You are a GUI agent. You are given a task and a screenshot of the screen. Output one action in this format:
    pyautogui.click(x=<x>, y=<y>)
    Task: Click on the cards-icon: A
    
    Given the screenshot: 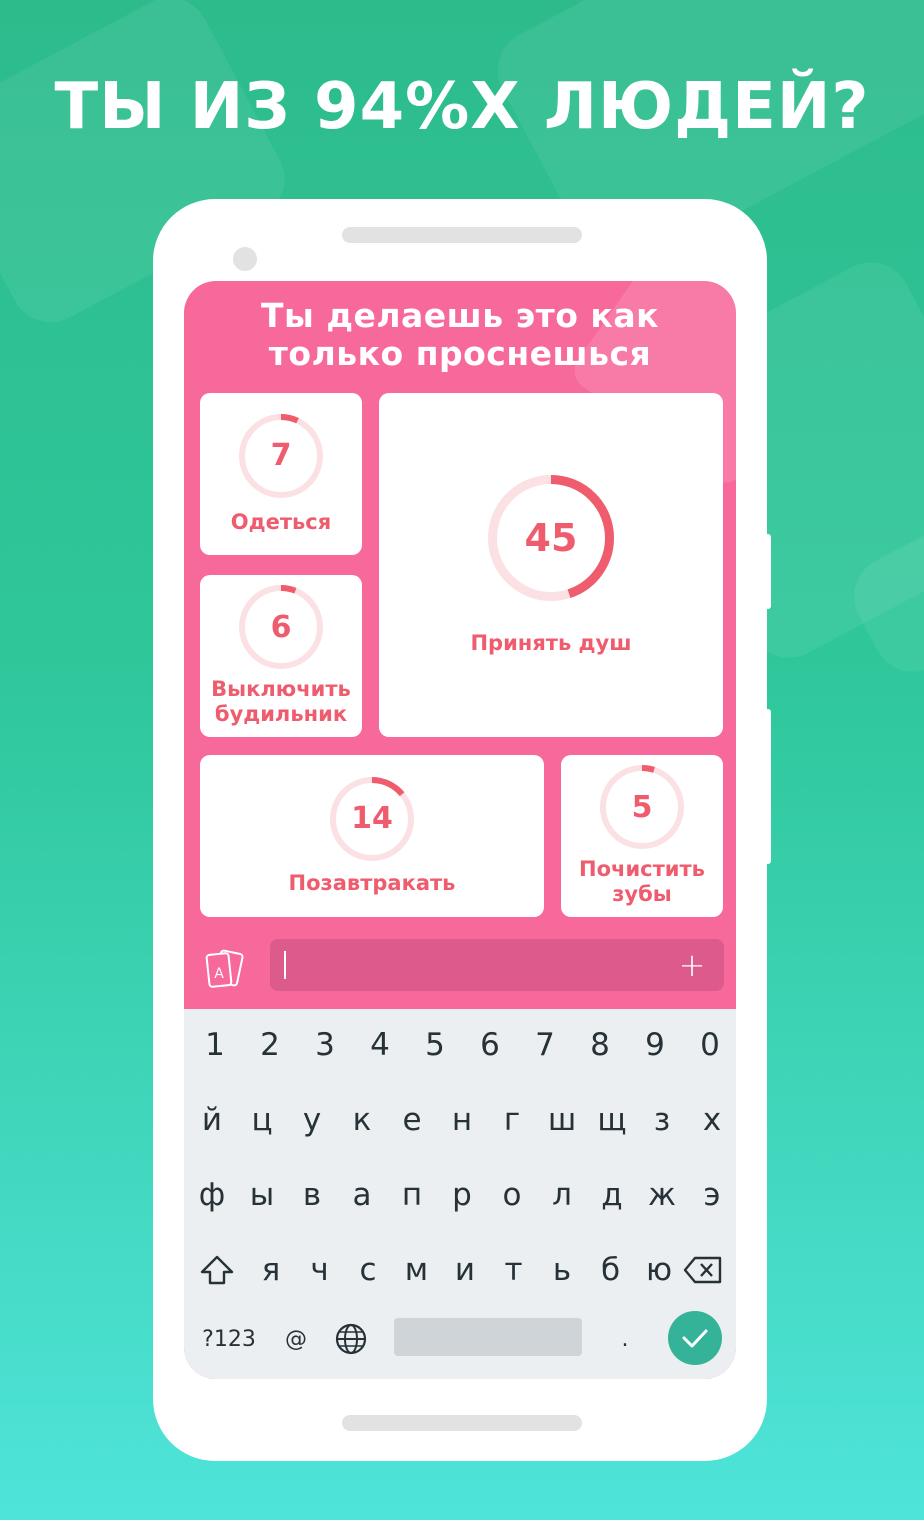 What is the action you would take?
    pyautogui.click(x=226, y=970)
    